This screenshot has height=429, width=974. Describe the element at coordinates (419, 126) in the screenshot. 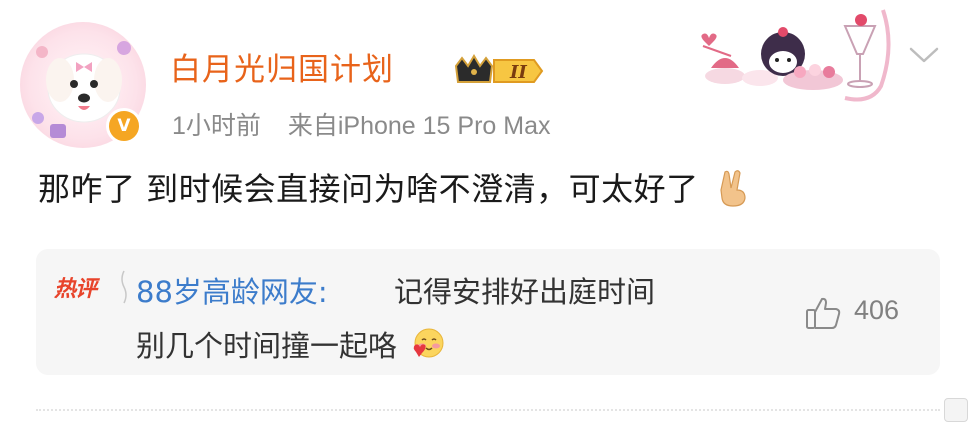

I see `post-source: 来自iPhone 15 Pro Max` at that location.